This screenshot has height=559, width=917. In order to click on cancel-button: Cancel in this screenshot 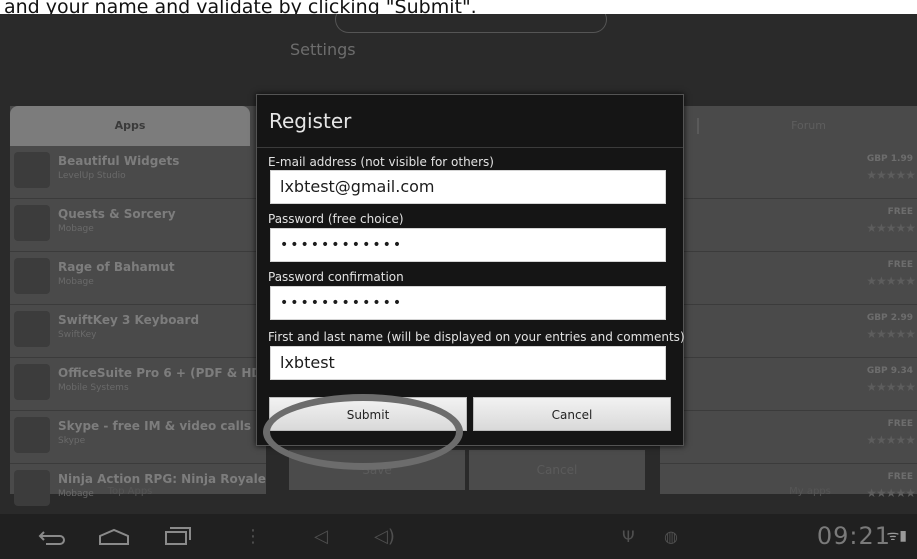, I will do `click(557, 470)`.